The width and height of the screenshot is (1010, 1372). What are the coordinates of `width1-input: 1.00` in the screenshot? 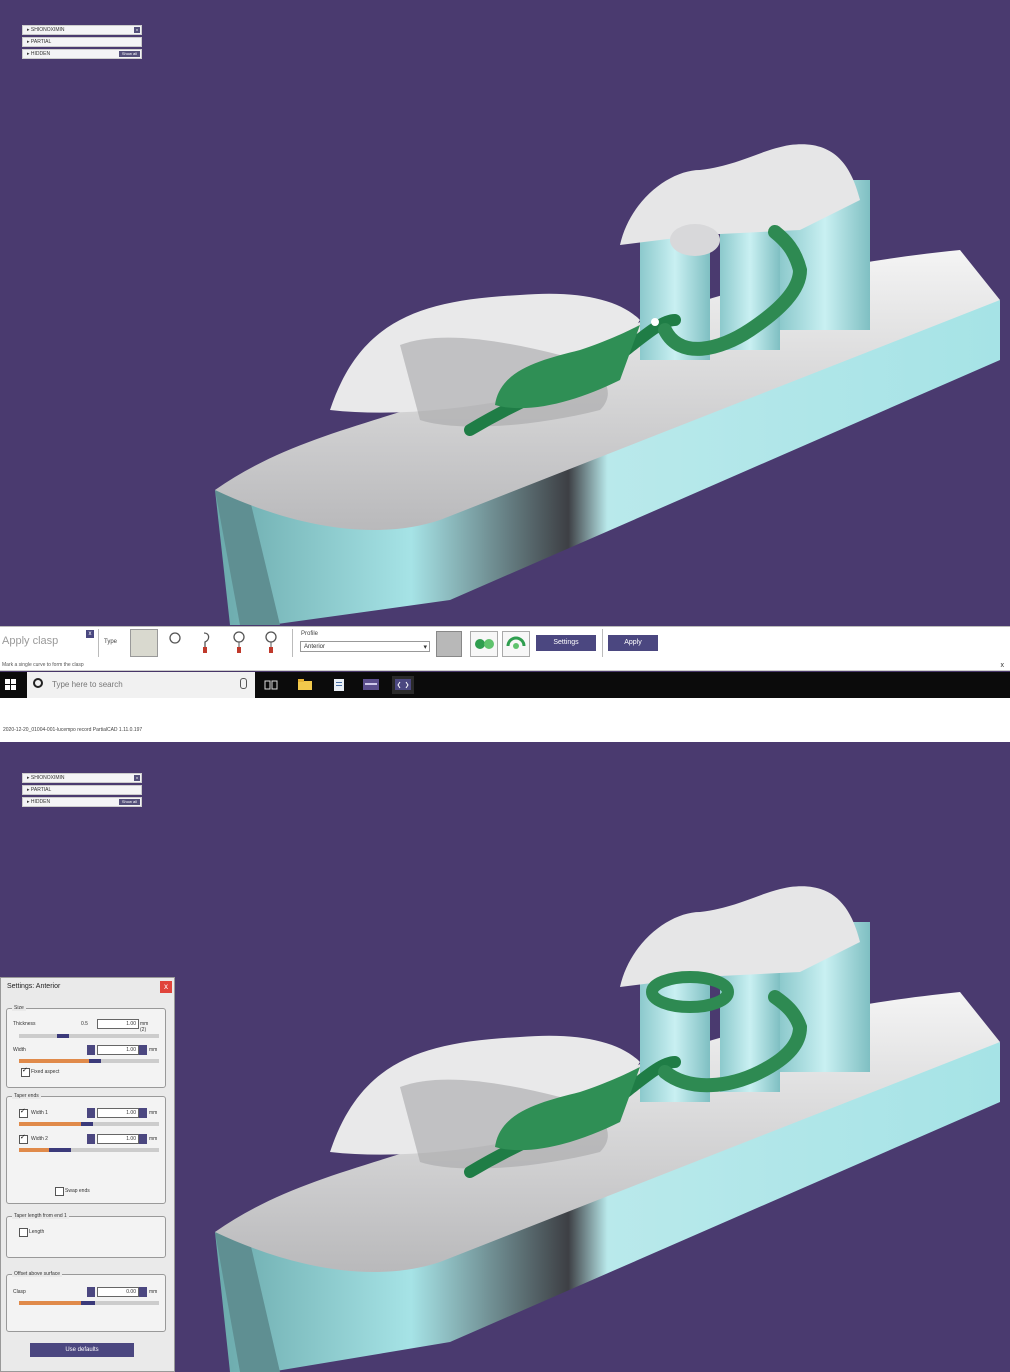 It's located at (118, 1113).